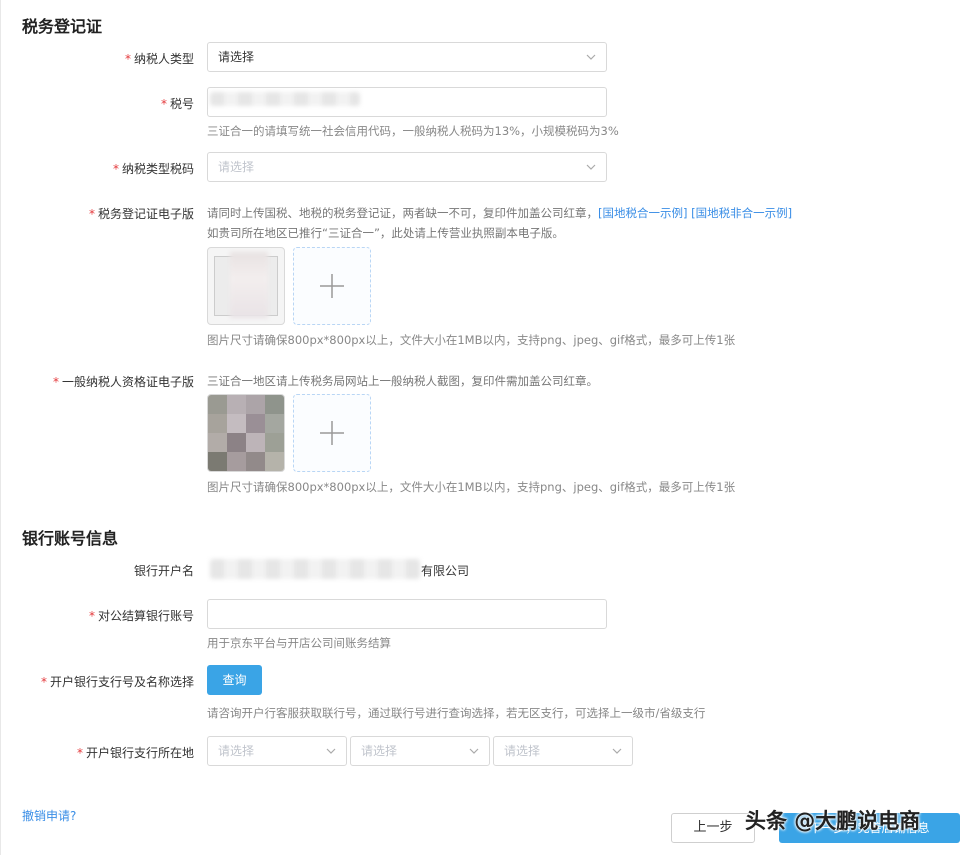 The height and width of the screenshot is (855, 968). What do you see at coordinates (833, 821) in the screenshot?
I see `watermark-text: 头条 @大鹏说电商` at bounding box center [833, 821].